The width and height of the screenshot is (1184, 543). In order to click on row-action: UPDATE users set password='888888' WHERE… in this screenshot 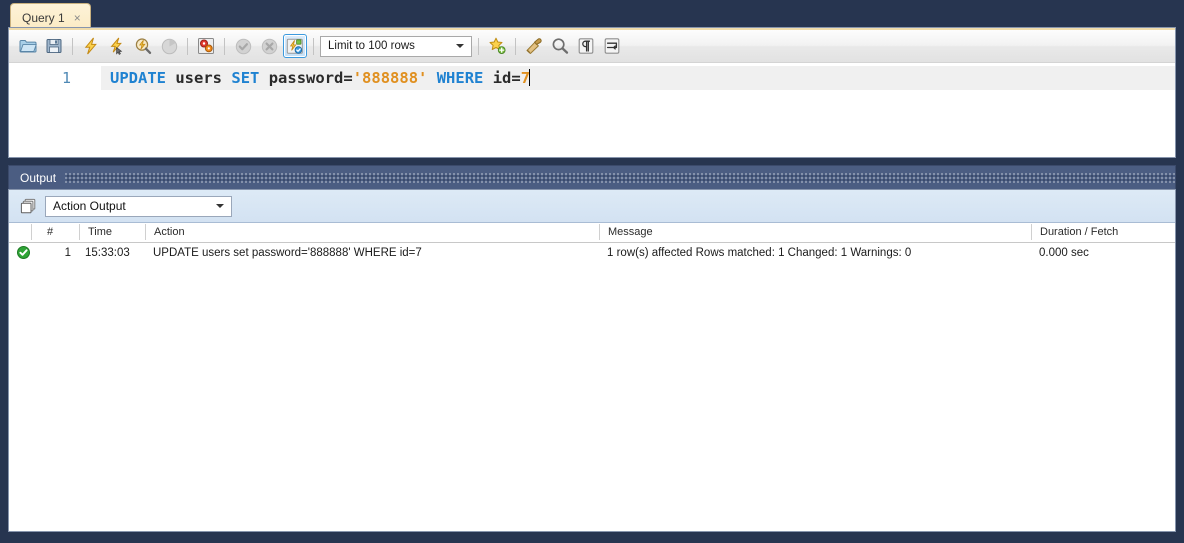, I will do `click(287, 253)`.